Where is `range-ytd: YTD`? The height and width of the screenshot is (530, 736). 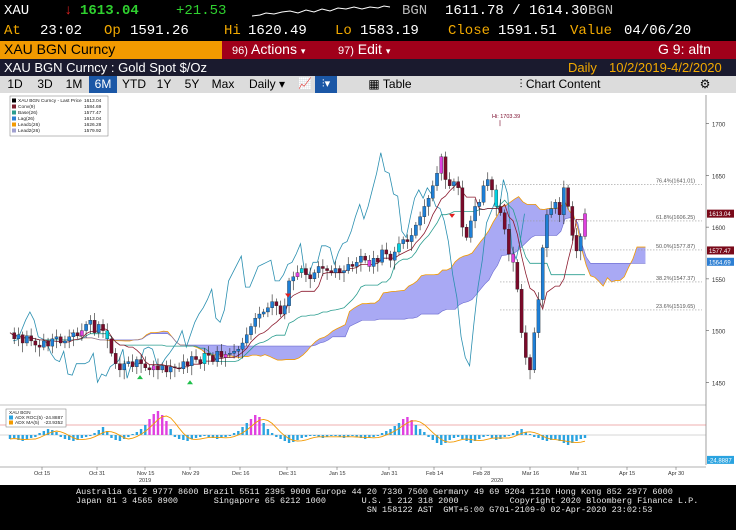
range-ytd: YTD is located at coordinates (134, 84).